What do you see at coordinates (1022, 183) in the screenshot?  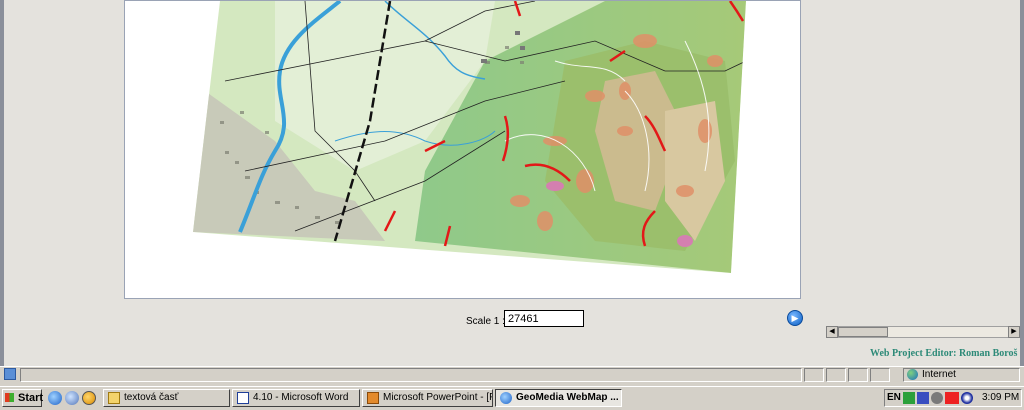 I see `window-right-border` at bounding box center [1022, 183].